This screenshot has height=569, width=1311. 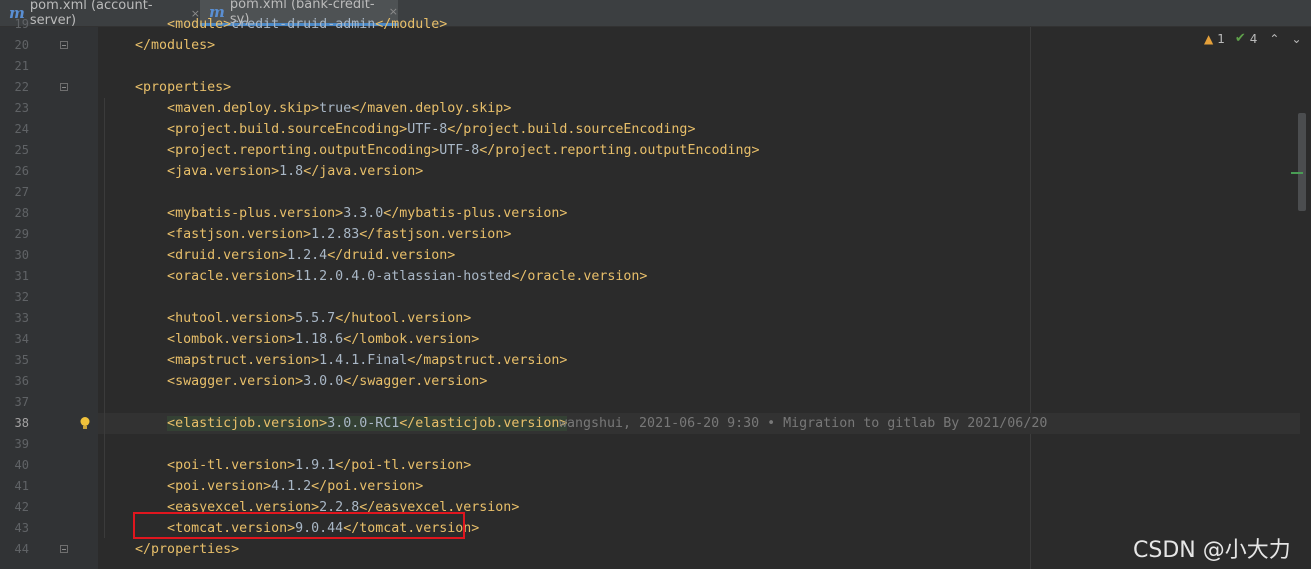 I want to click on xml-tag: poi.version, so click(x=219, y=486).